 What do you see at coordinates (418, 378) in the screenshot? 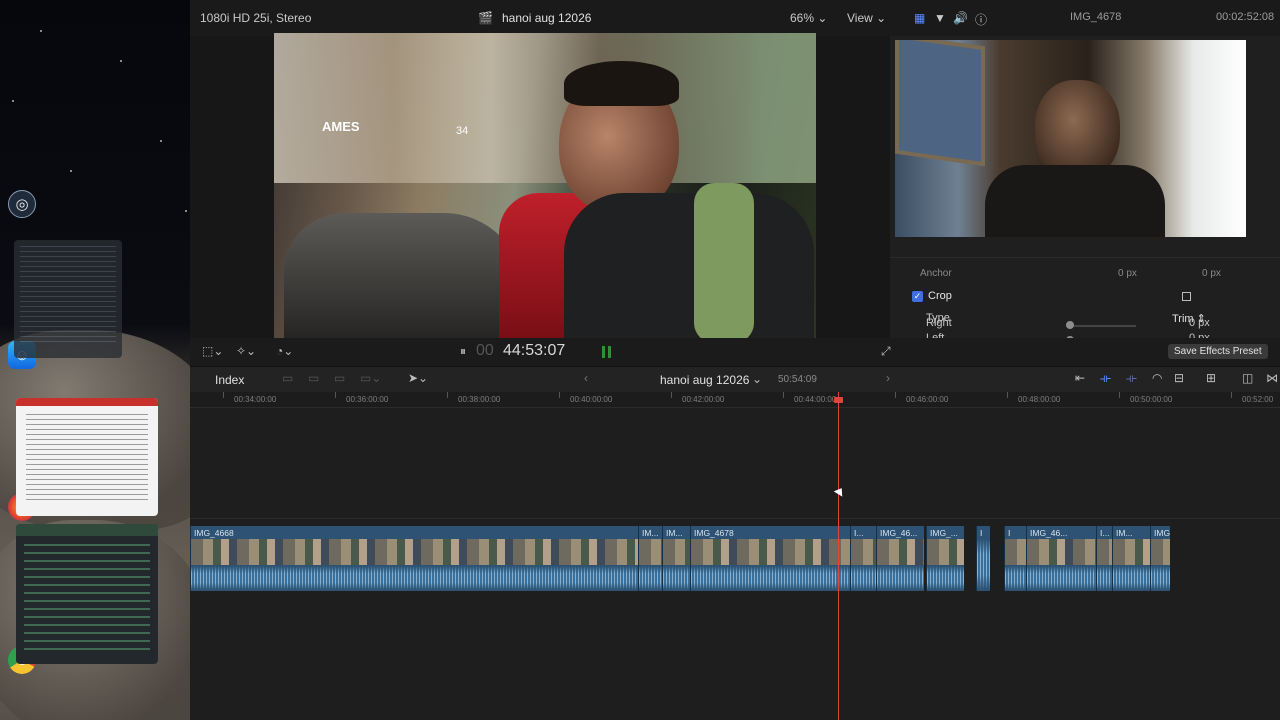
I see `select-tool-icon: ➤⌄` at bounding box center [418, 378].